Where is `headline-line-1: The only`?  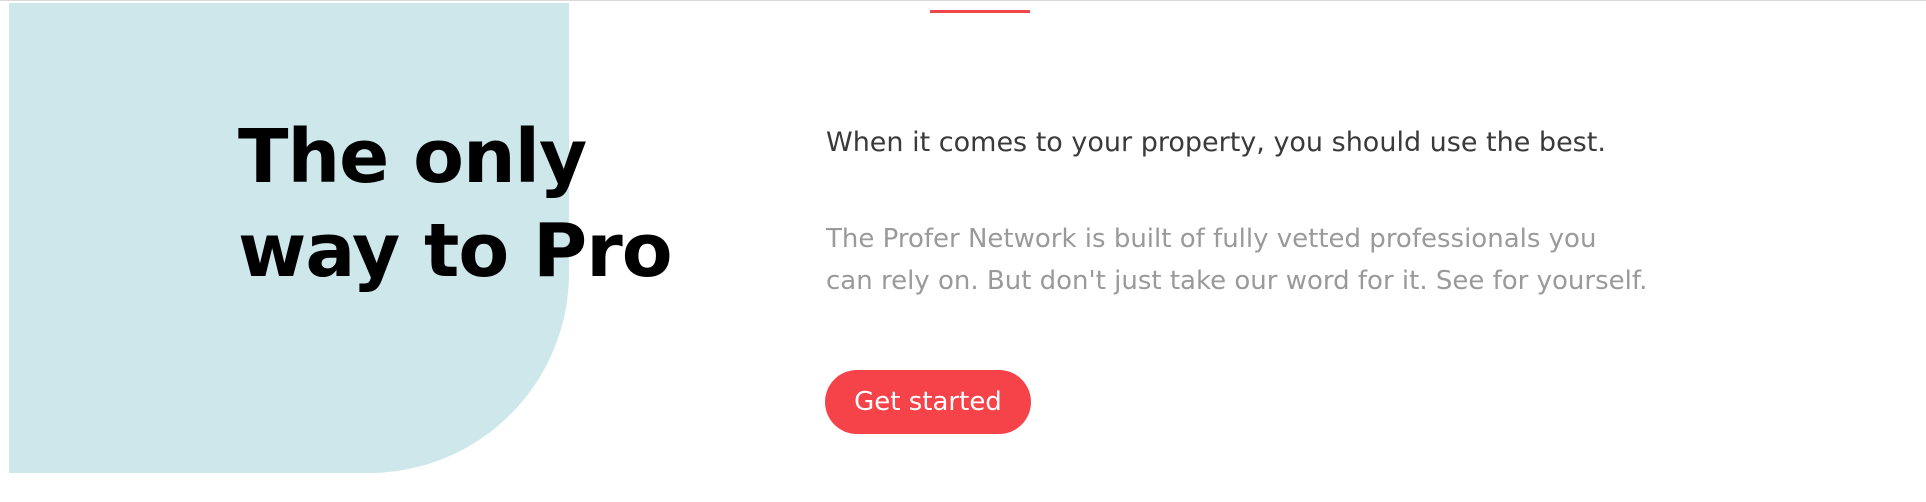
headline-line-1: The only is located at coordinates (412, 157).